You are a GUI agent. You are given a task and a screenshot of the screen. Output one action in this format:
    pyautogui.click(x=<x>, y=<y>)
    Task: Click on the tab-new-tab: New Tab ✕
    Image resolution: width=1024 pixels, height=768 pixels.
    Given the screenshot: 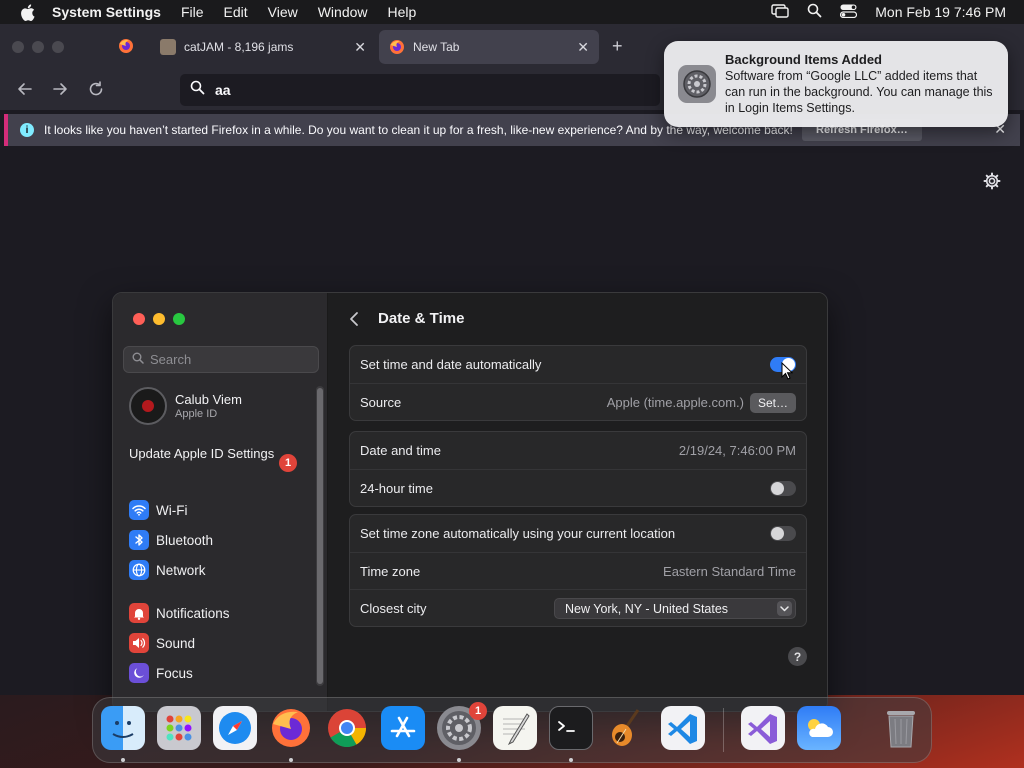 What is the action you would take?
    pyautogui.click(x=489, y=47)
    